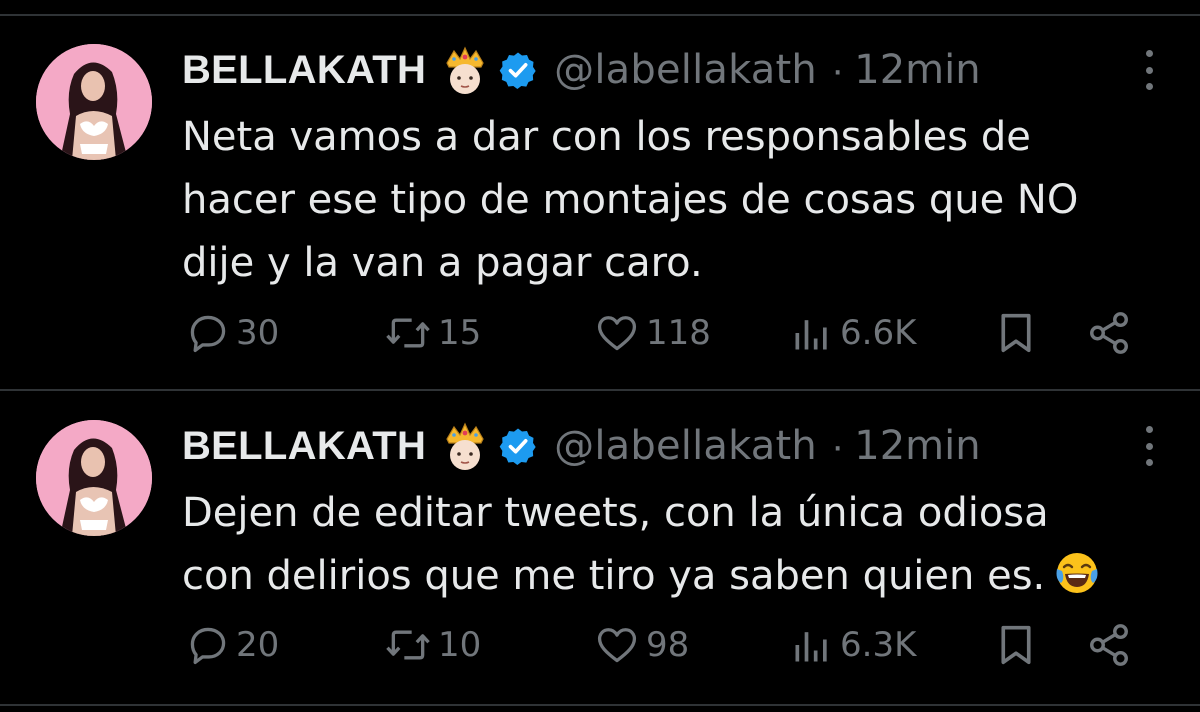  What do you see at coordinates (606, 137) in the screenshot?
I see `tweet-text-line: Neta vamos a dar con los responsables de` at bounding box center [606, 137].